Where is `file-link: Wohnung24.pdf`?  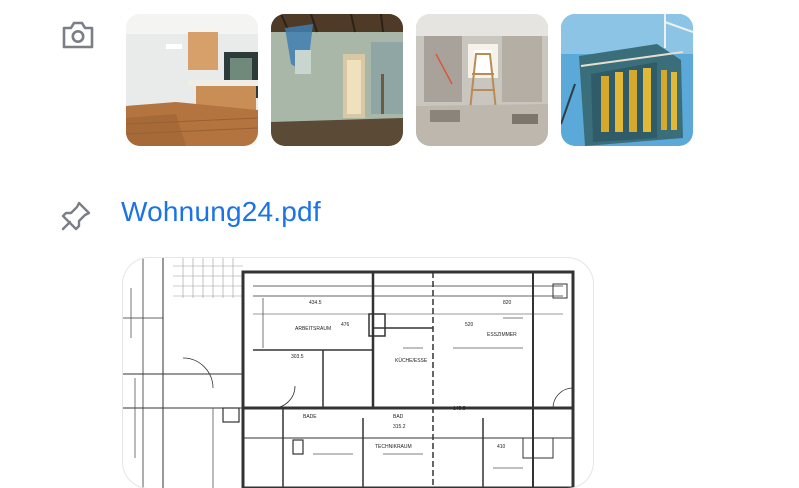 file-link: Wohnung24.pdf is located at coordinates (221, 212).